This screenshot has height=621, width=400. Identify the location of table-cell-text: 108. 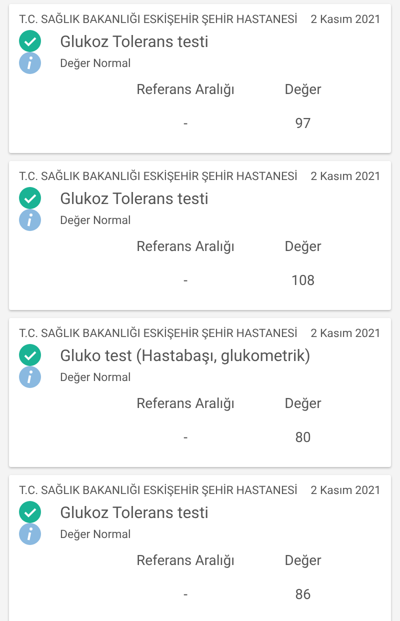
(303, 281).